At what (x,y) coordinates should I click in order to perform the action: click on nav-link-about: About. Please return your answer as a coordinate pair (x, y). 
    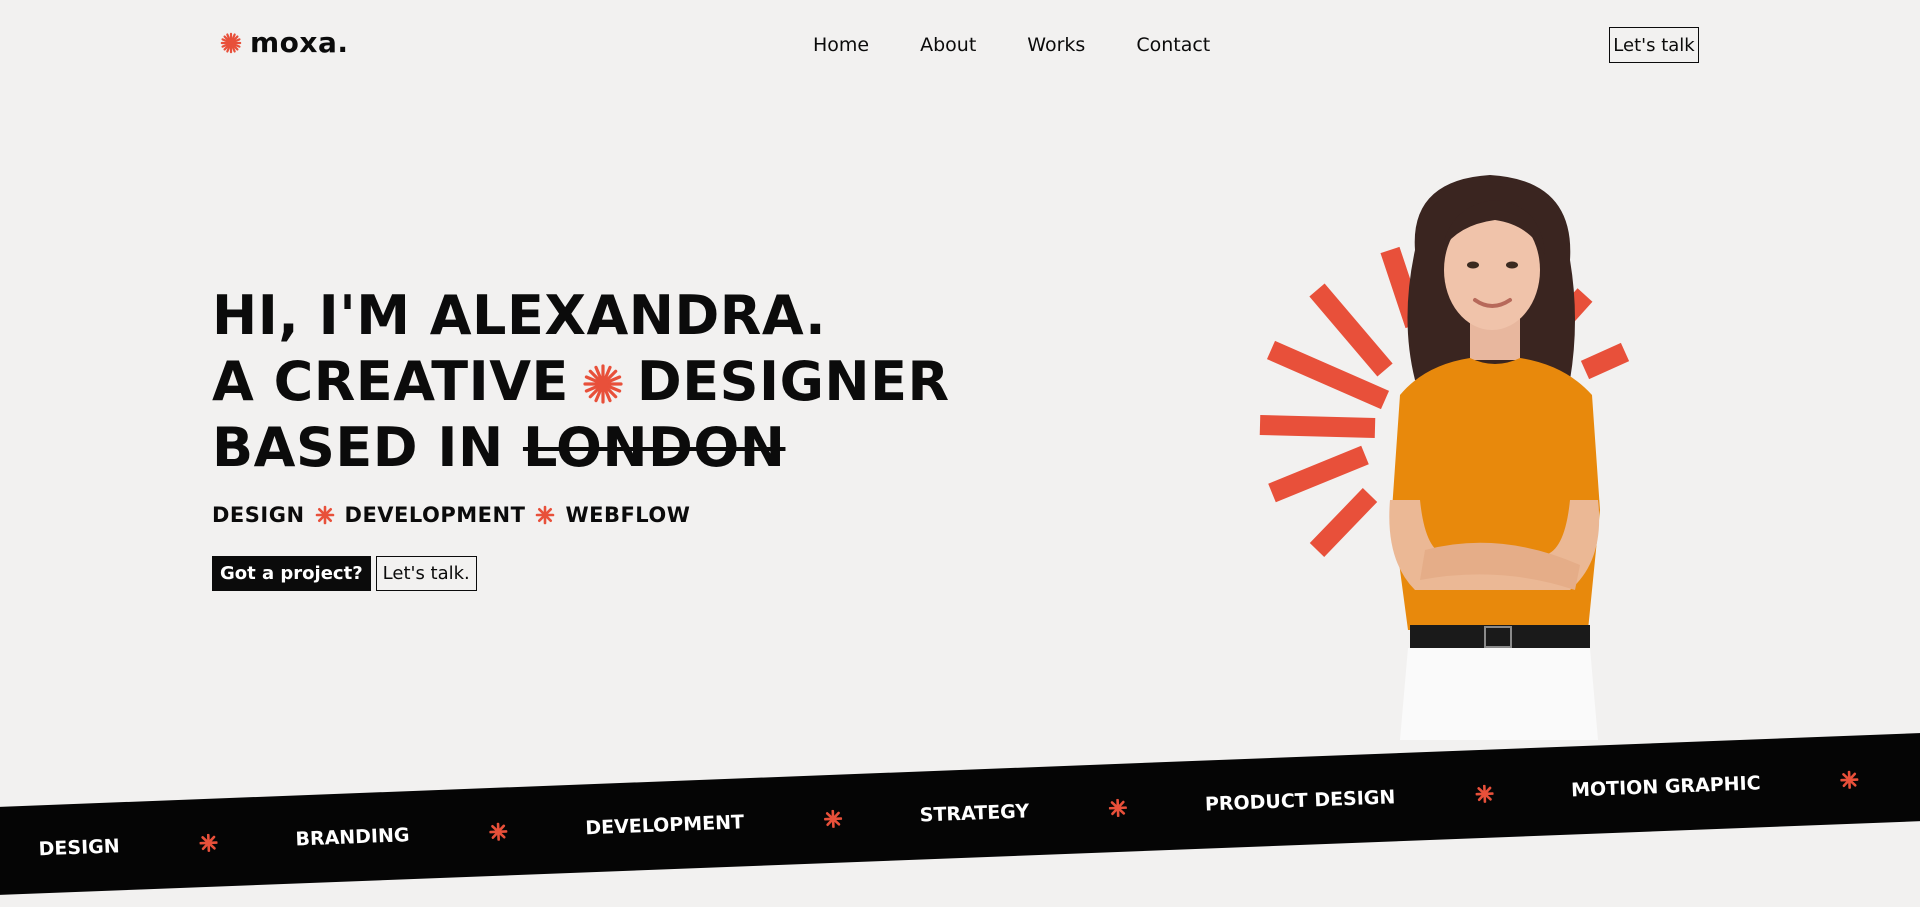
    Looking at the image, I should click on (948, 45).